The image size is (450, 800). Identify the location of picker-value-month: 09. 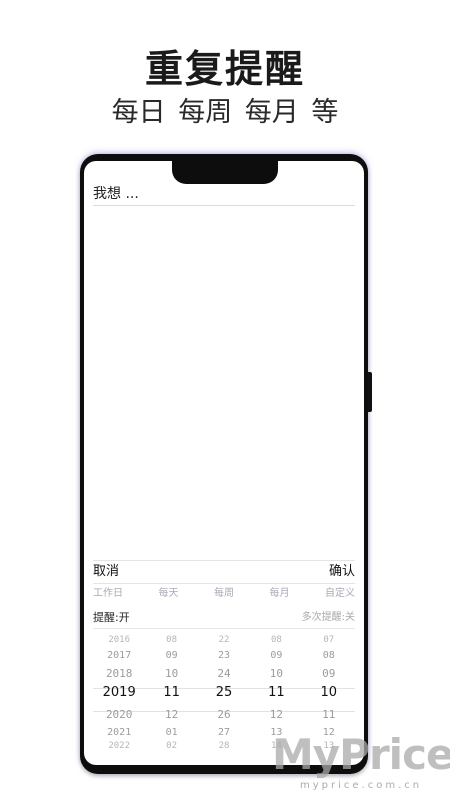
(171, 655).